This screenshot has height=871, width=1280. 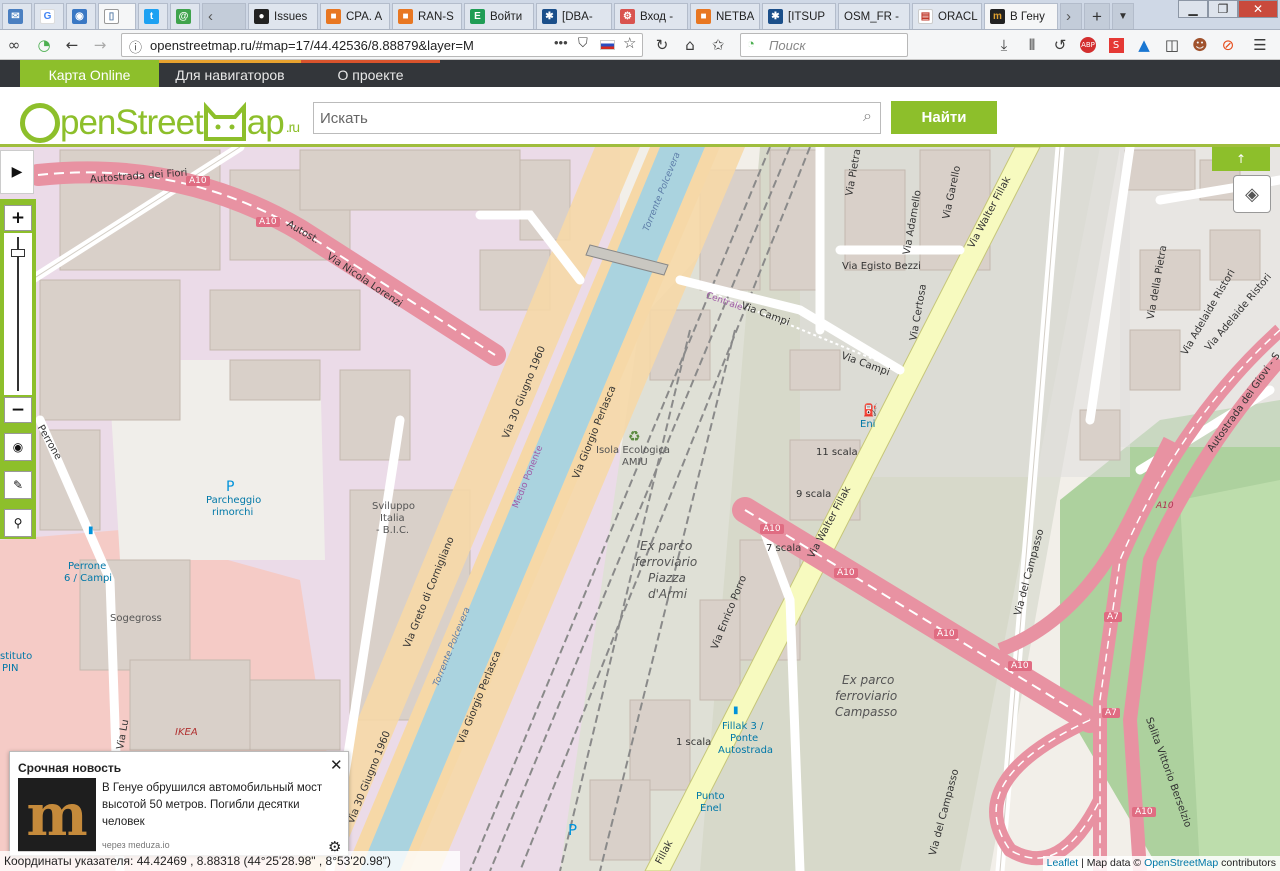 I want to click on label-via-egisto-bezzi: Via Egisto Bezzi, so click(x=881, y=266).